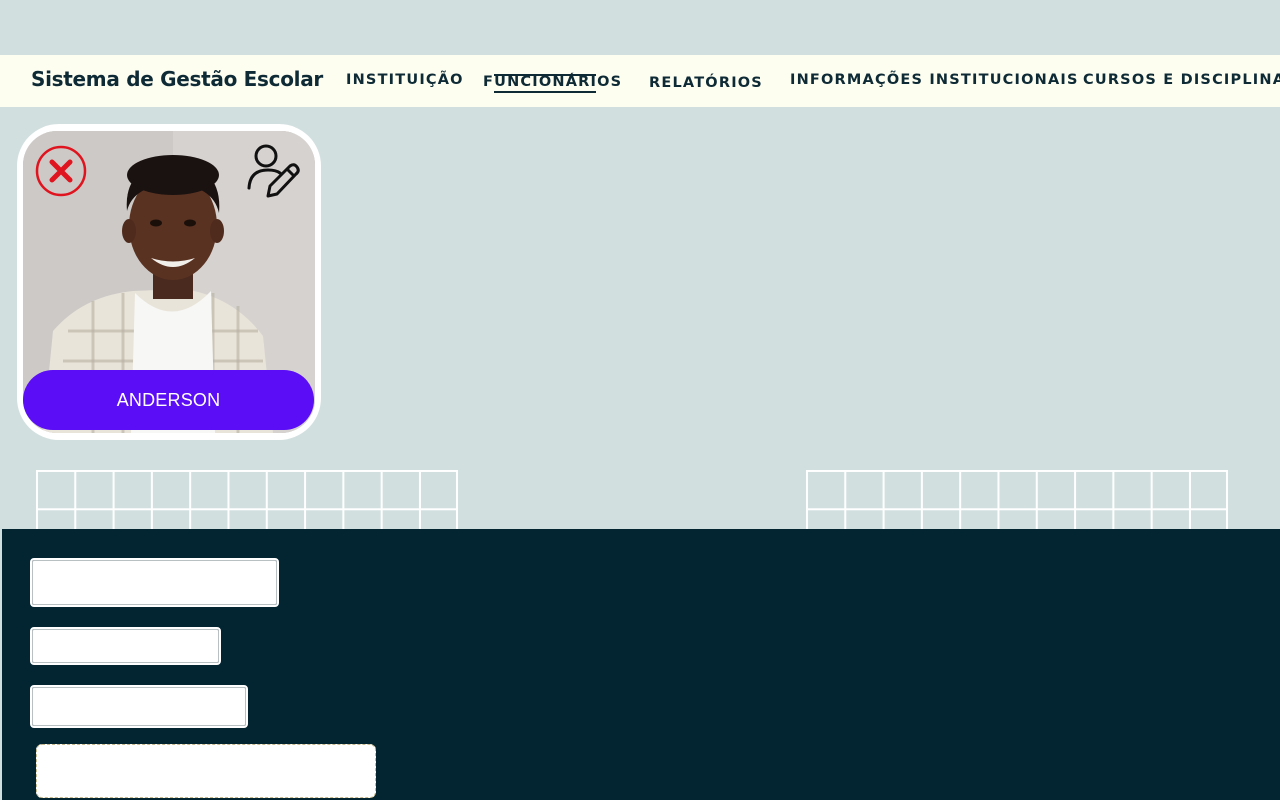 The image size is (1280, 800). Describe the element at coordinates (1017, 500) in the screenshot. I see `decorative-grid-right` at that location.